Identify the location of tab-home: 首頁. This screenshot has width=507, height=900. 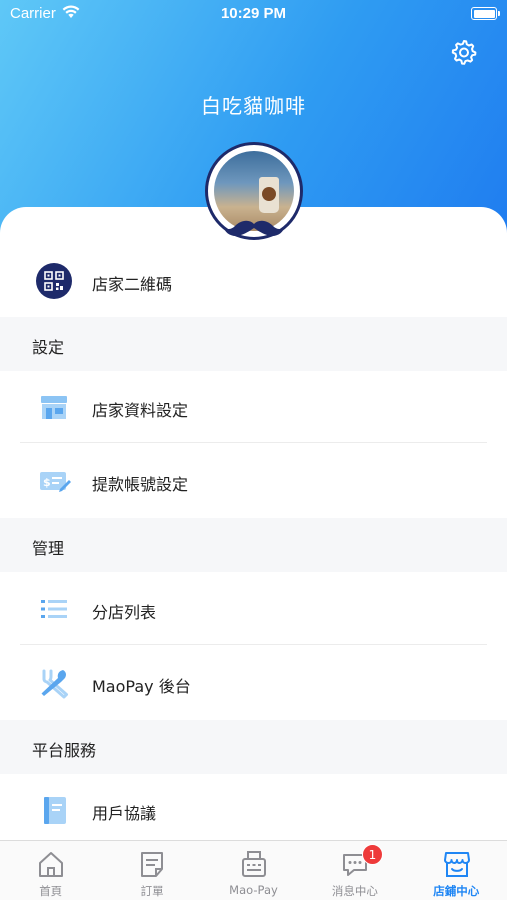
(50, 870).